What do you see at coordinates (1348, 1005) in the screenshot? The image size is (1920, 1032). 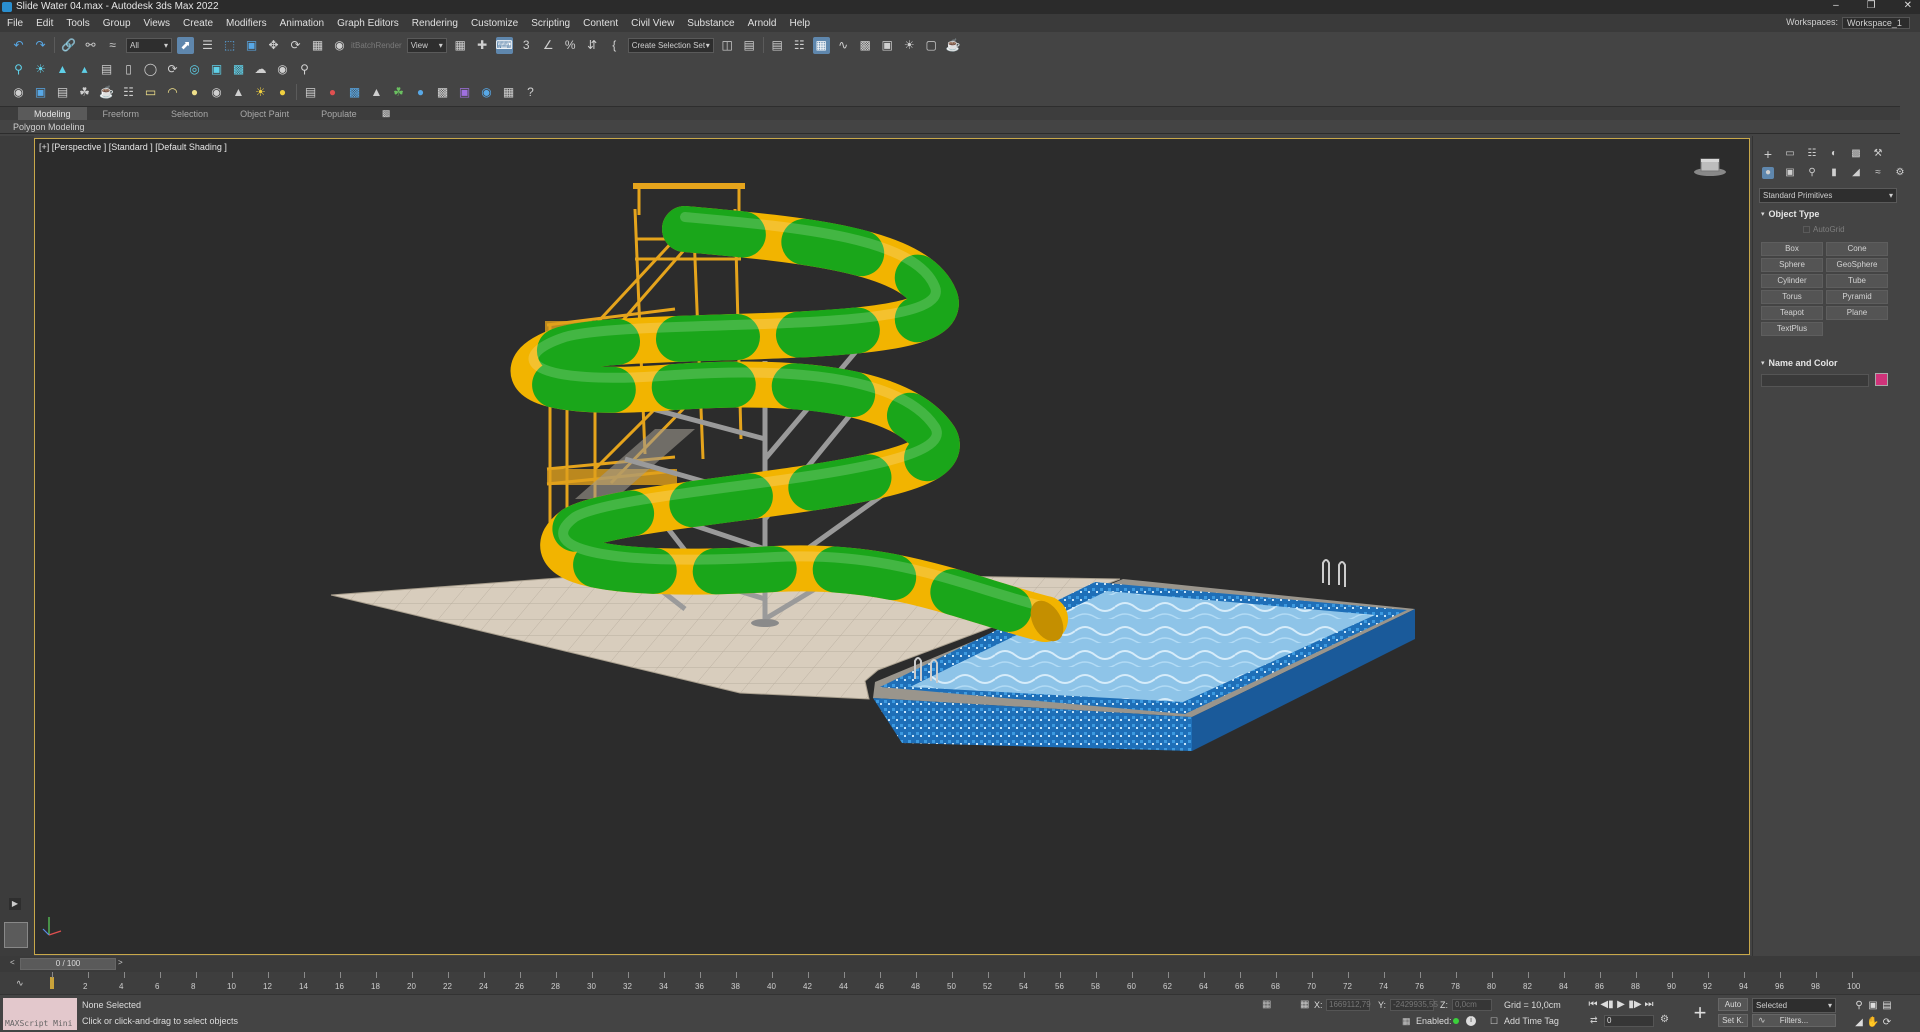 I see `x-coordinate-field: 1669112,79` at bounding box center [1348, 1005].